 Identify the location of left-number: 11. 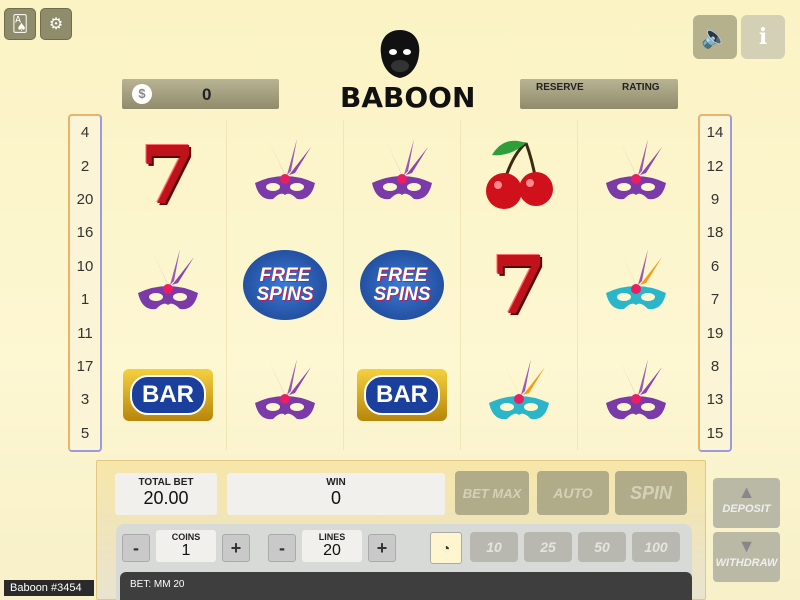
(85, 333).